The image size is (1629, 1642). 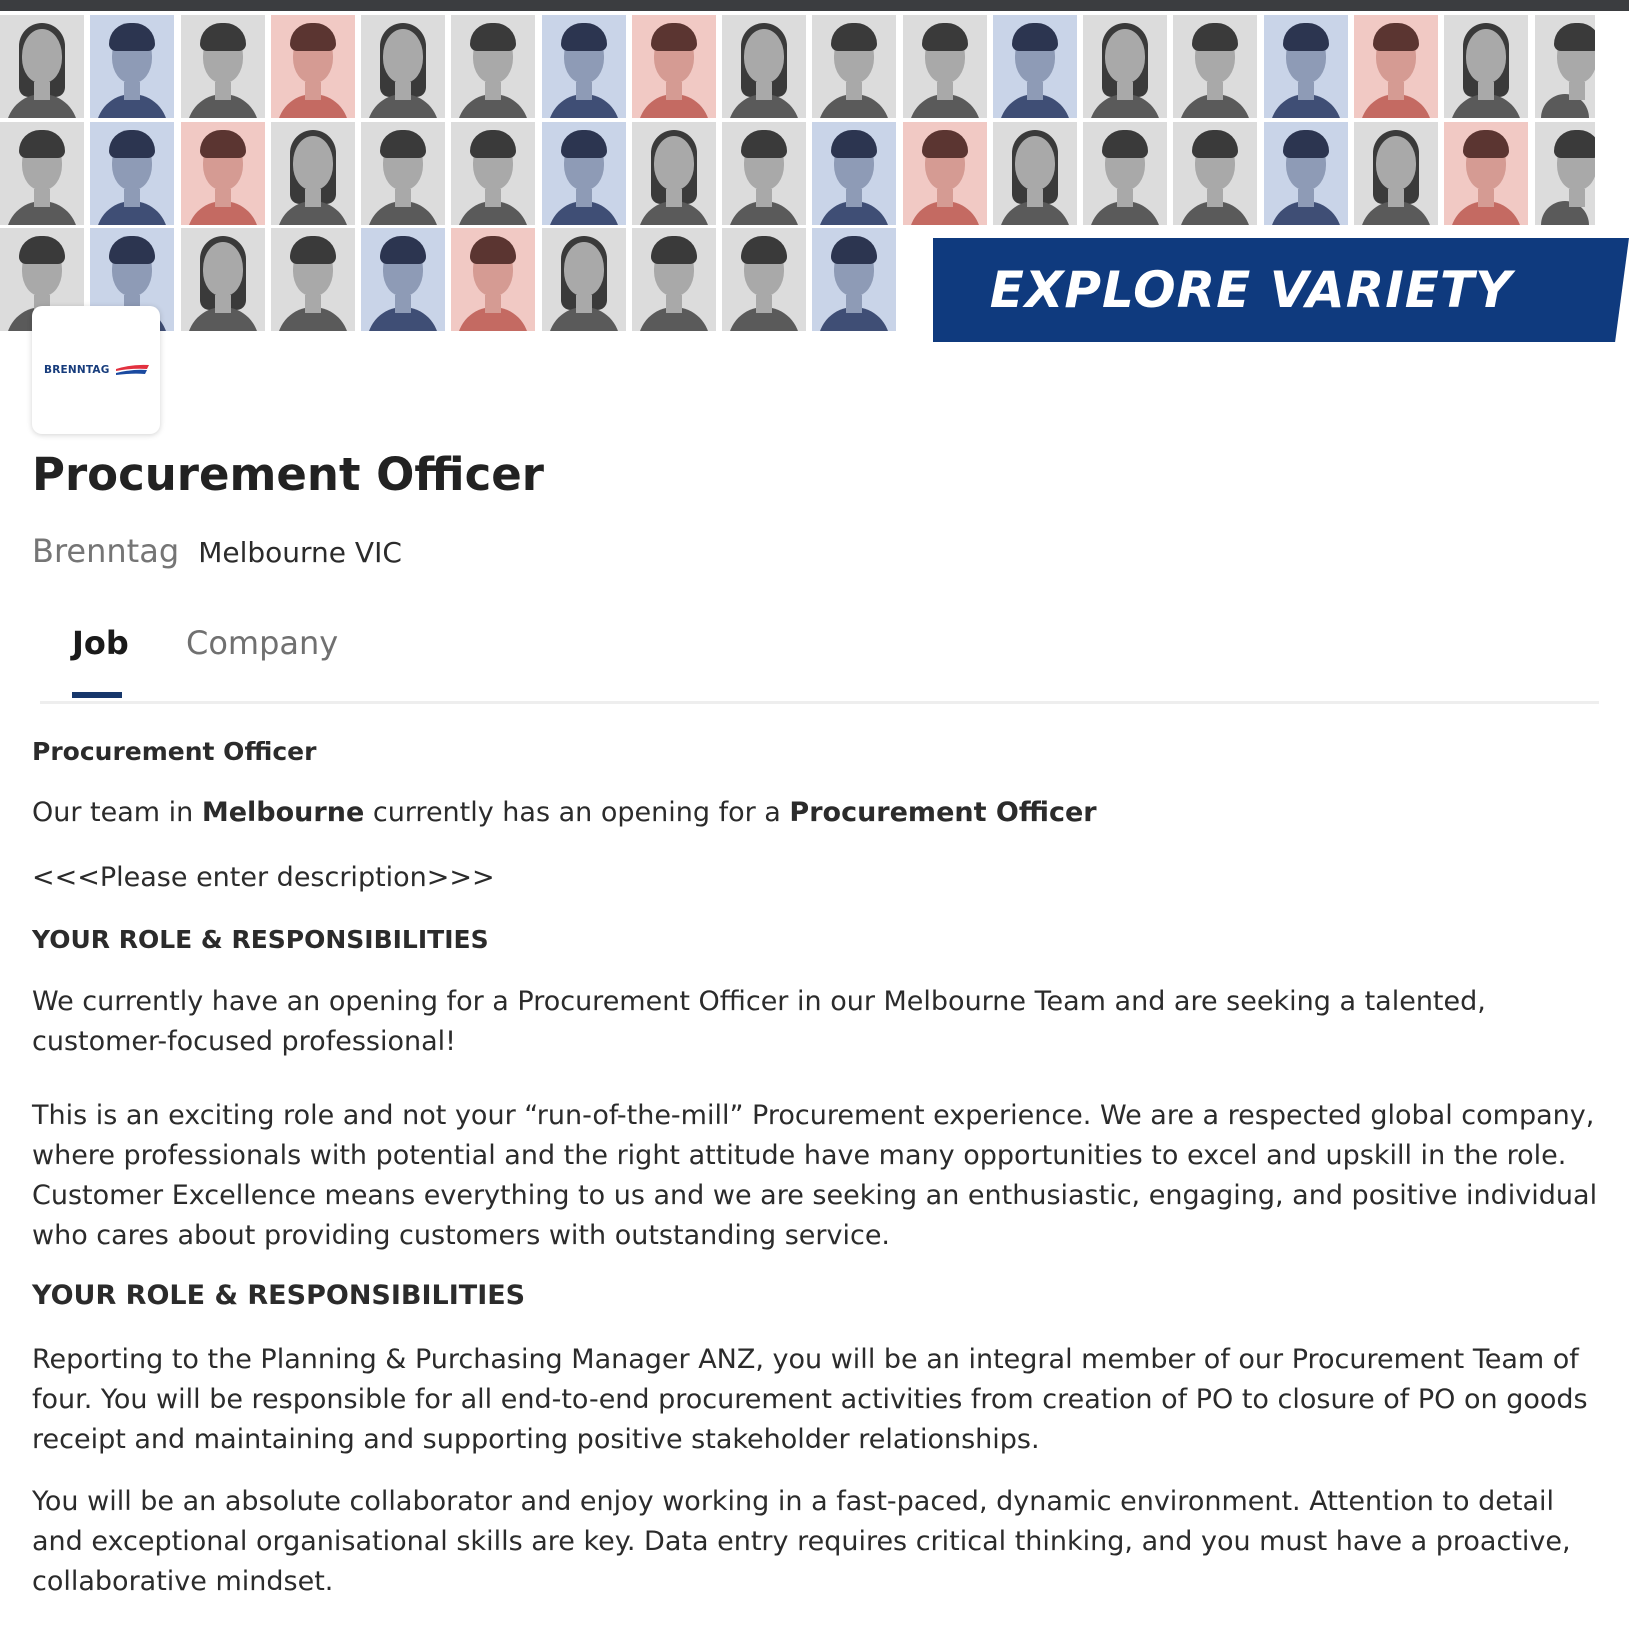 I want to click on section-heading-responsibilities: YOUR ROLE & RESPONSIBILITIES, so click(x=260, y=939).